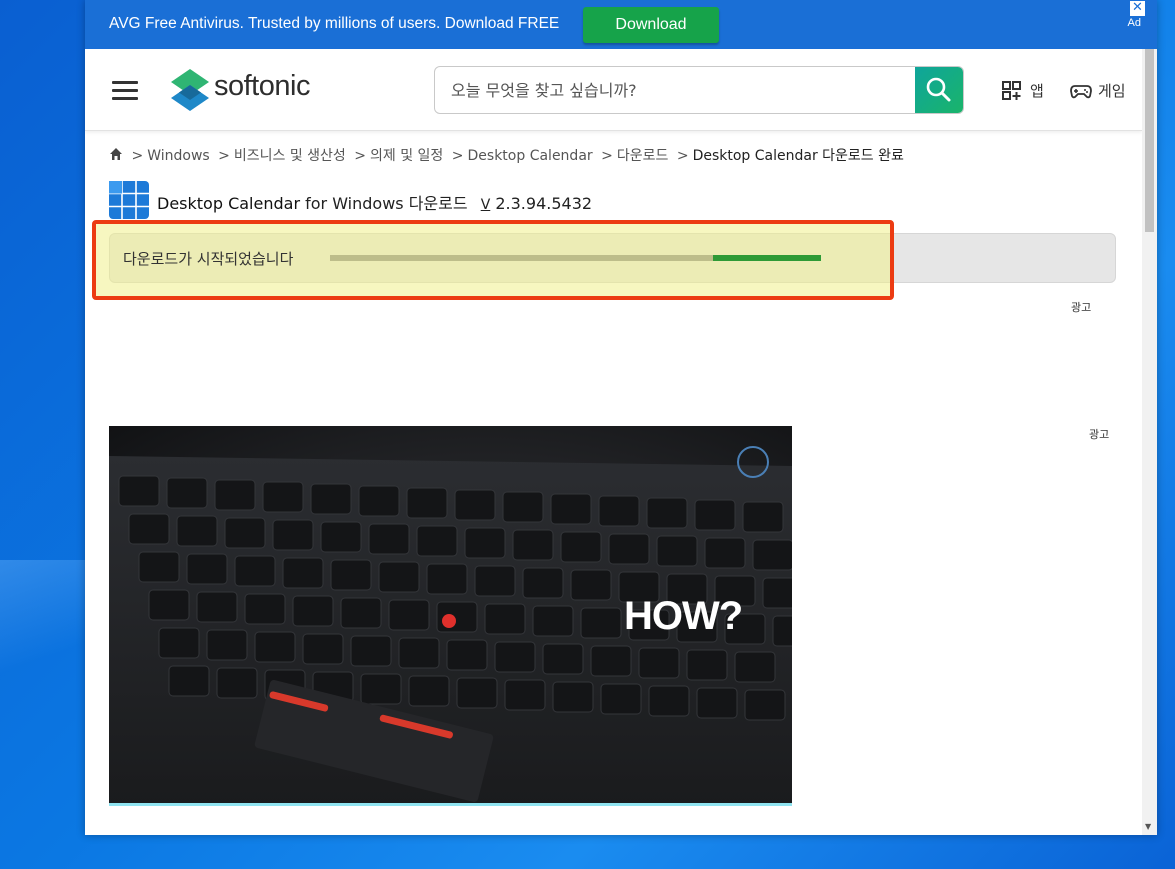  What do you see at coordinates (208, 259) in the screenshot?
I see `download-status: 다운로드가 시작되었습니다` at bounding box center [208, 259].